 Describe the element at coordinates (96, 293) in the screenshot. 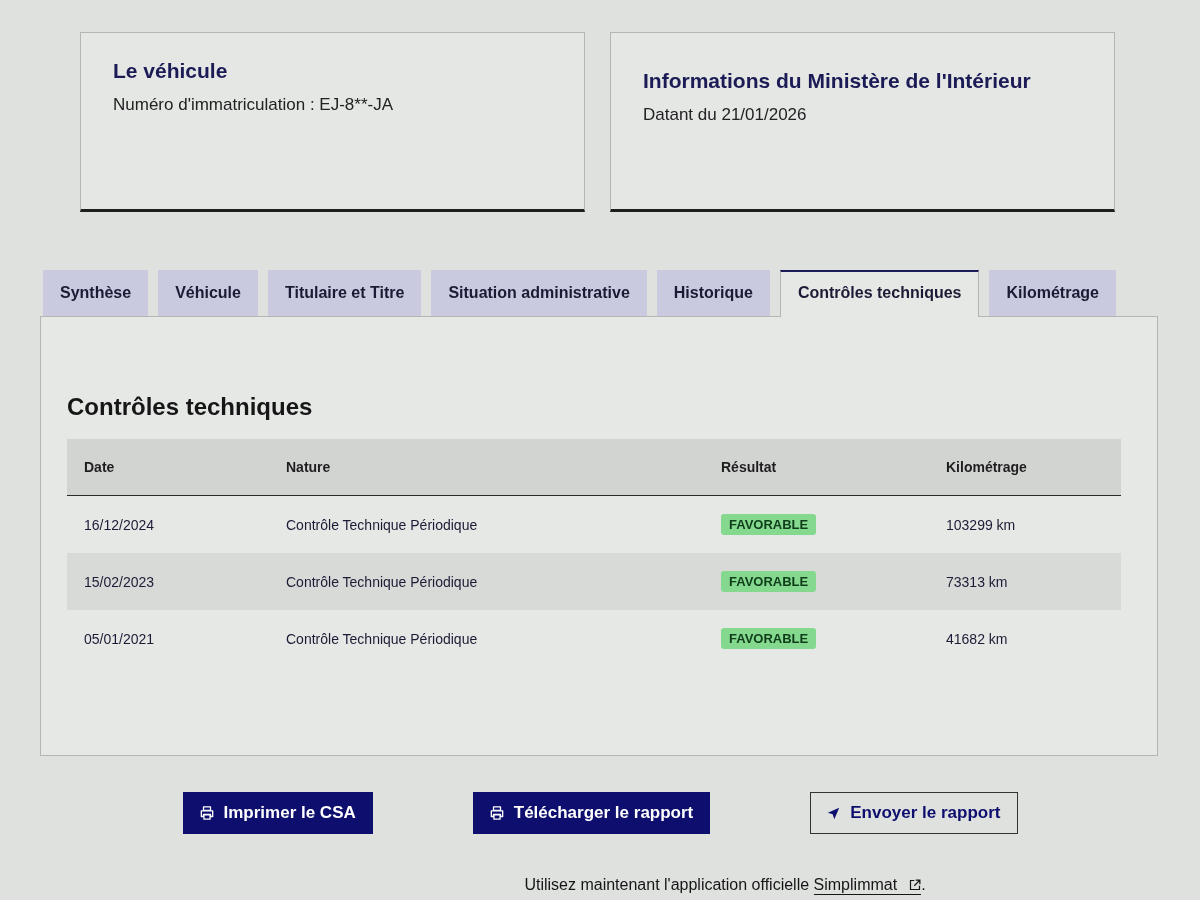

I see `tab: Synthèse` at that location.